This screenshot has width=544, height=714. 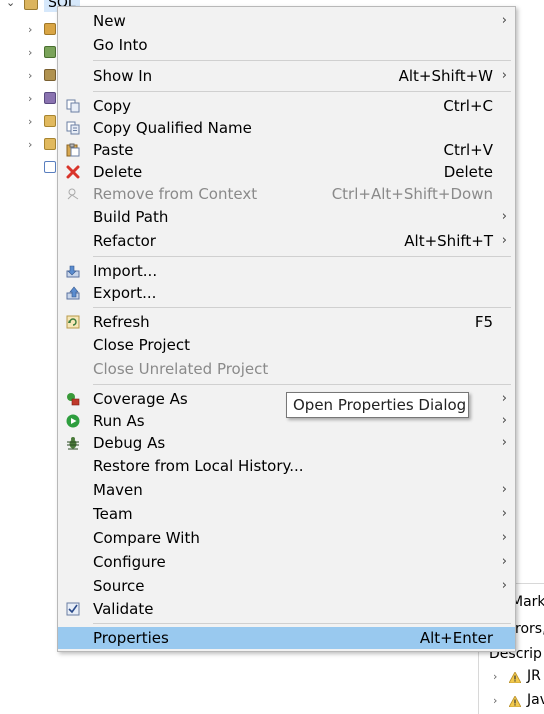 I want to click on menu-item-label: Coverage As, so click(x=140, y=399).